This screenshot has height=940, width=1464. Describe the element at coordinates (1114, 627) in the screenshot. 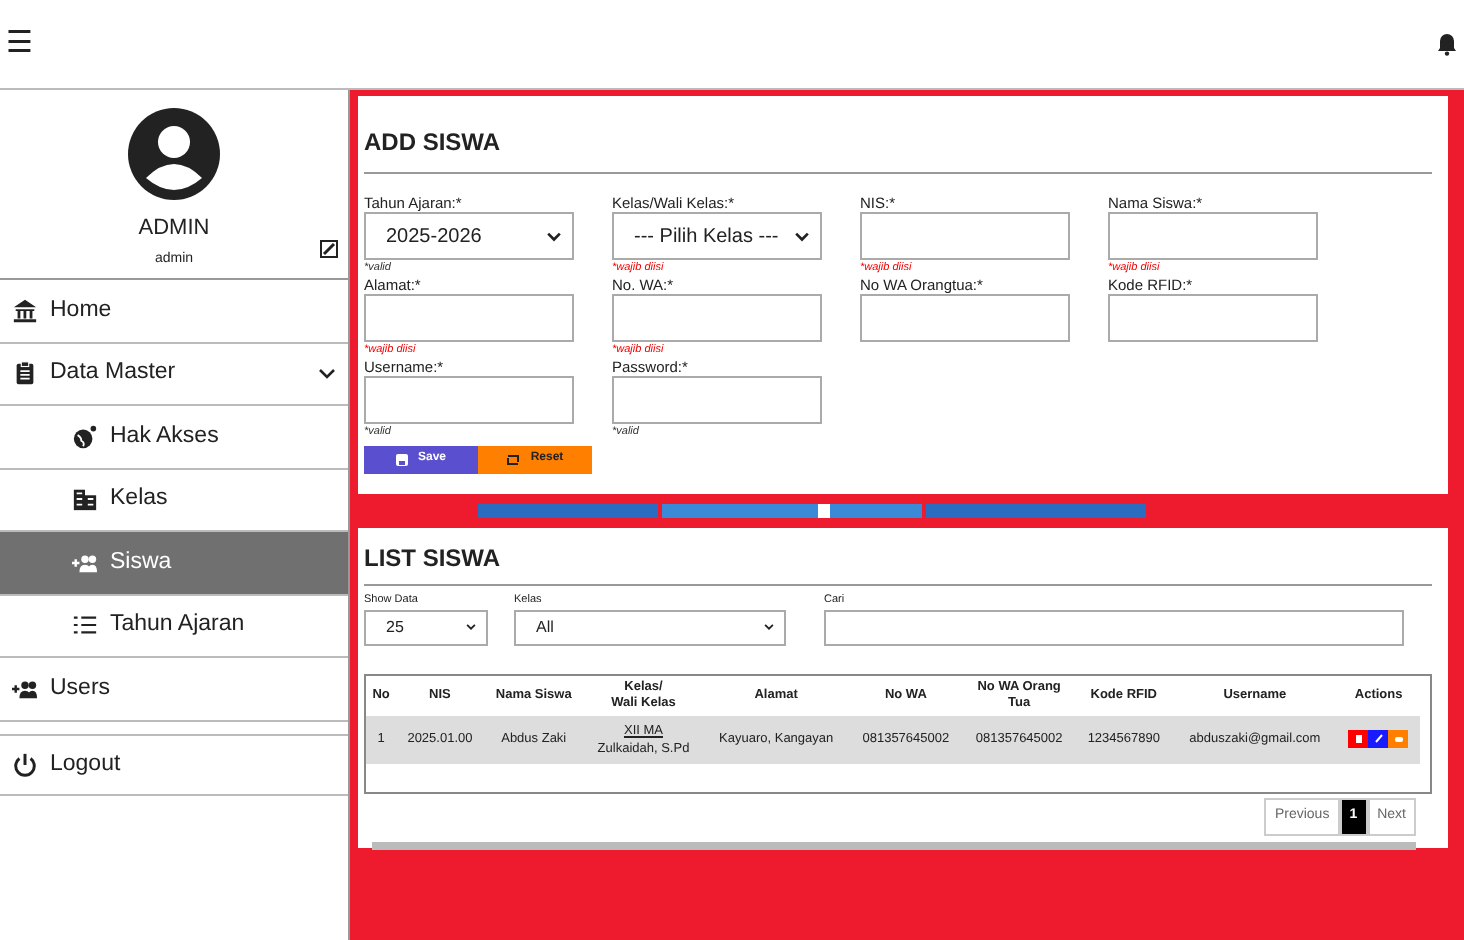

I see `search-field` at that location.